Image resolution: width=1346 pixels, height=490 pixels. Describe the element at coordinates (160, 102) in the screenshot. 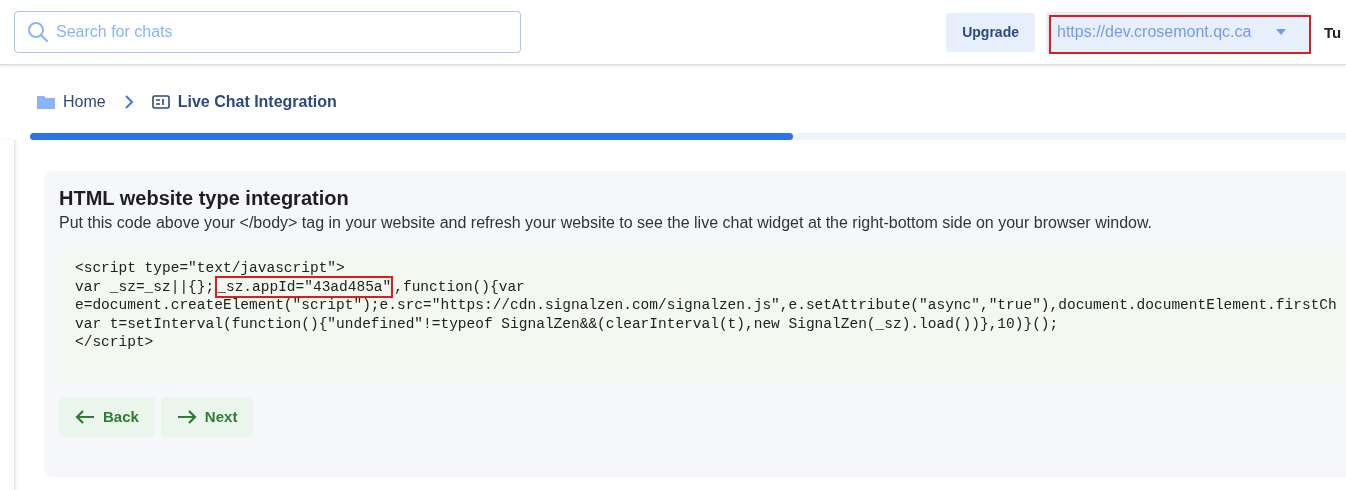

I see `document-icon` at that location.